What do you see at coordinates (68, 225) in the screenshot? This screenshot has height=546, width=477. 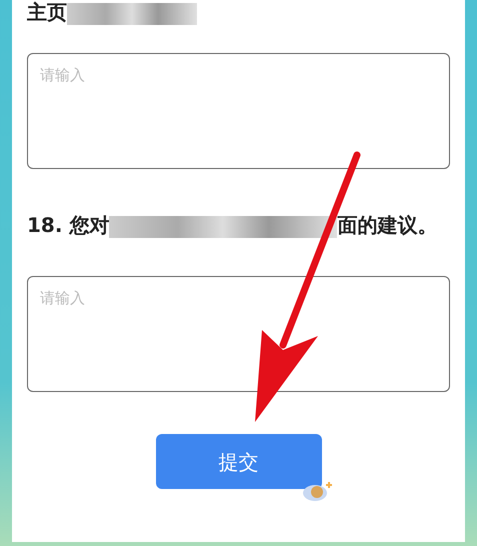 I see `question-text: 18. 您对` at bounding box center [68, 225].